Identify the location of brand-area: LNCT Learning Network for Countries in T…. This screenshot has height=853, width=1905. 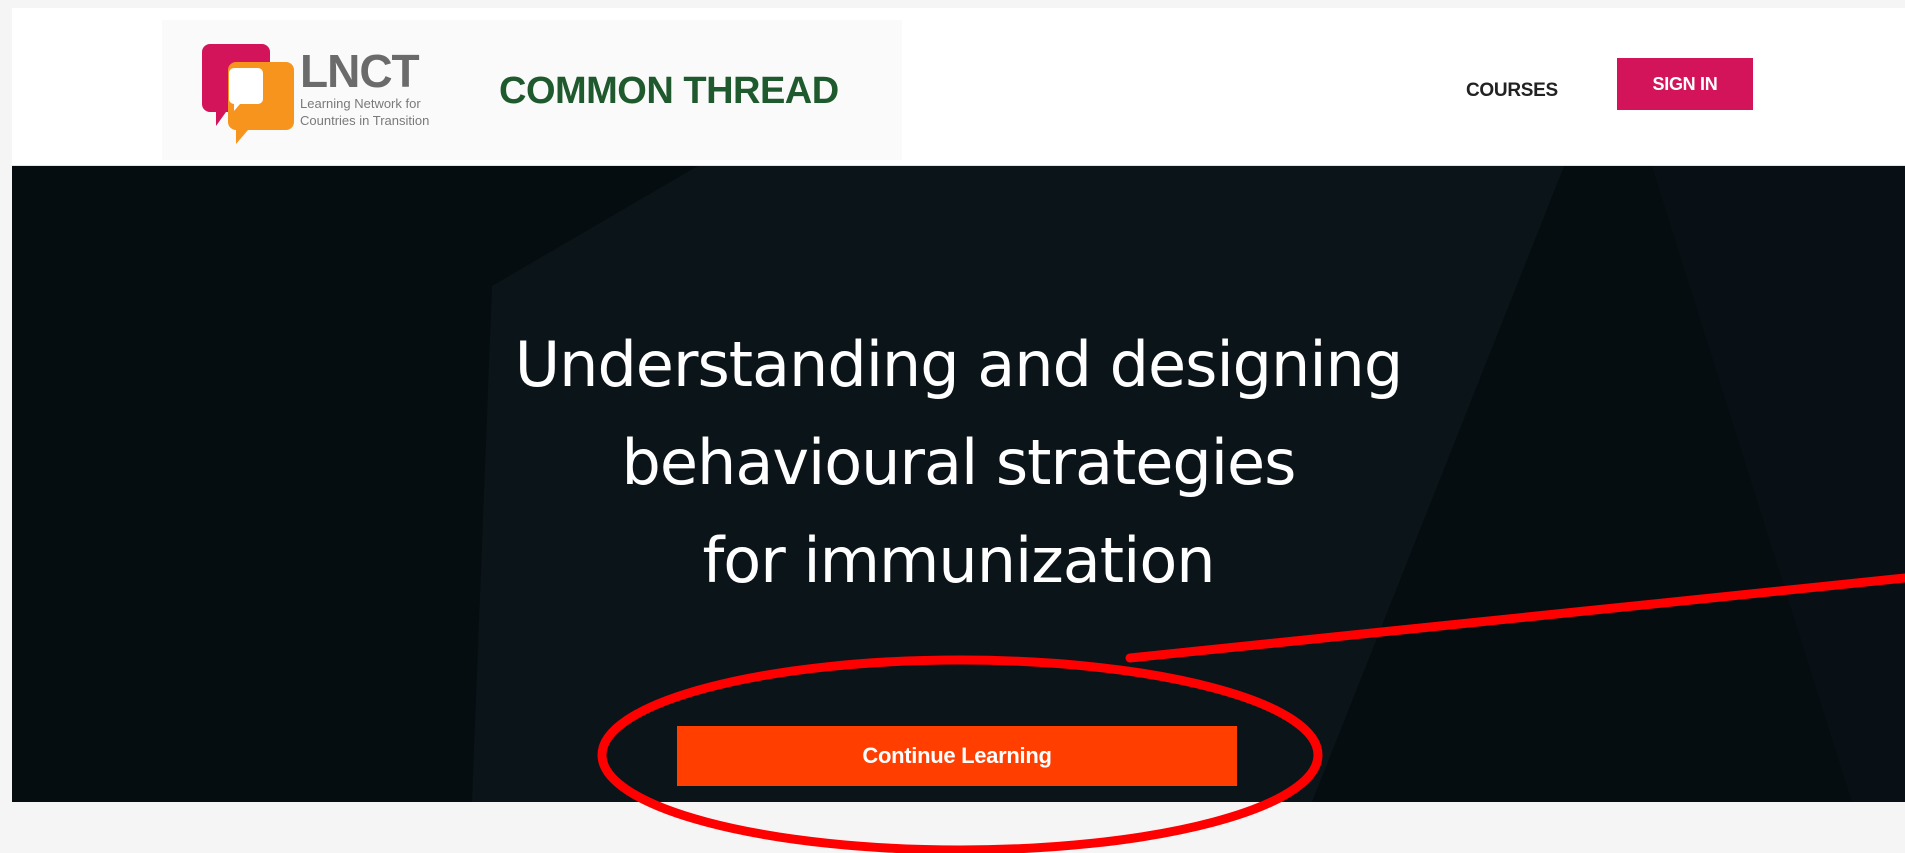
(532, 90).